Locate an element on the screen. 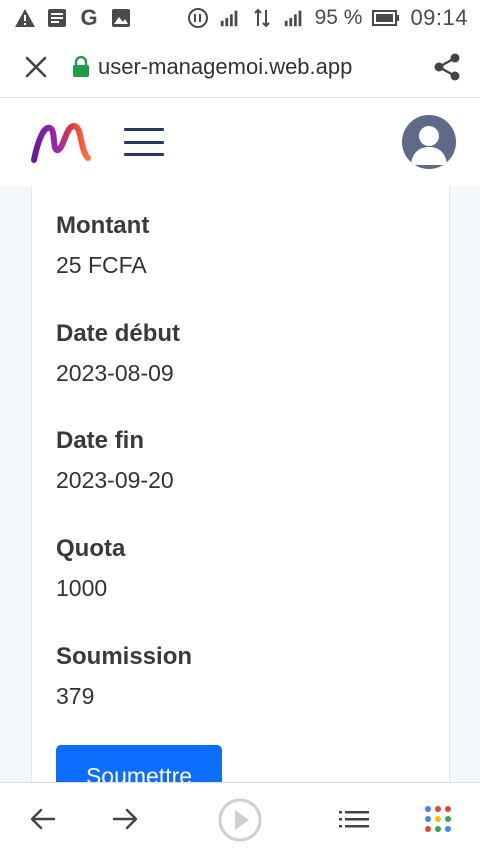 Image resolution: width=480 pixels, height=854 pixels. submit-button: Soumettre is located at coordinates (139, 763).